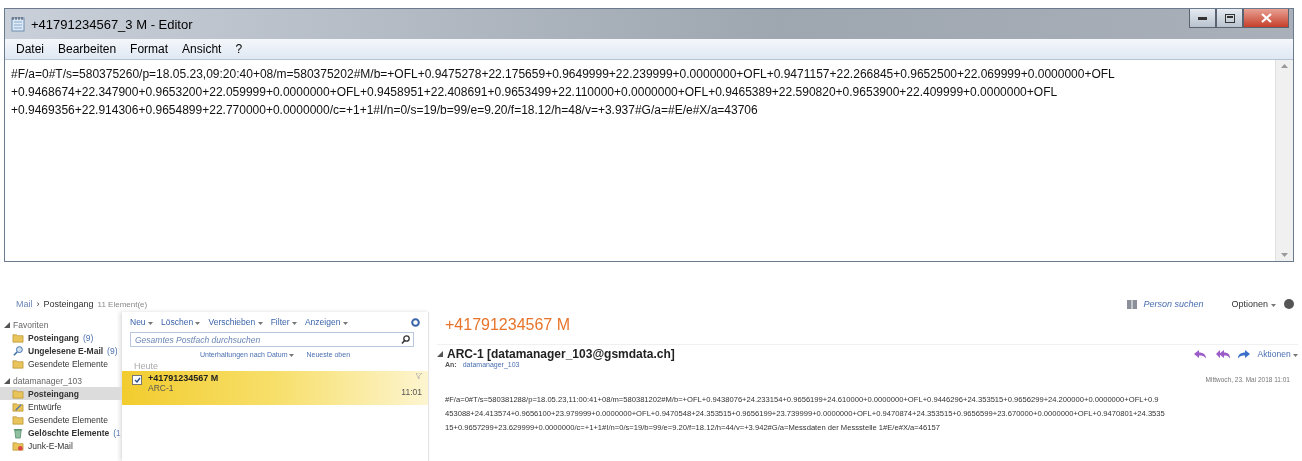 This screenshot has height=461, width=1302. I want to click on text-line: +0.9469356+22.914306+0.9654899+22.770000+0.0000000/c=+1+1#I/n=0/s=19/b=99/e=9.20/f=18.12/h=48/v=+3.937#G/a=#E/e#X/a=43706, so click(385, 110).